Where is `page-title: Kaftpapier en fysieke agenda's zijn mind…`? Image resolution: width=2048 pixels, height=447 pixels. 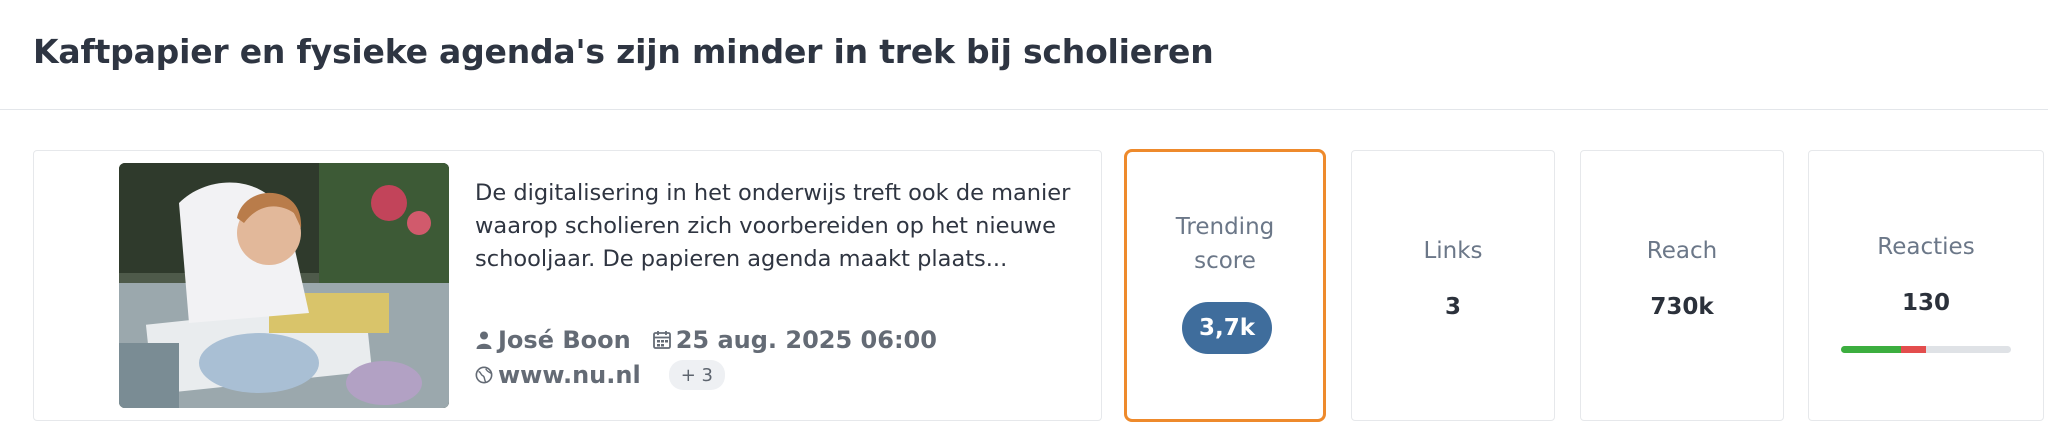 page-title: Kaftpapier en fysieke agenda's zijn mind… is located at coordinates (623, 51).